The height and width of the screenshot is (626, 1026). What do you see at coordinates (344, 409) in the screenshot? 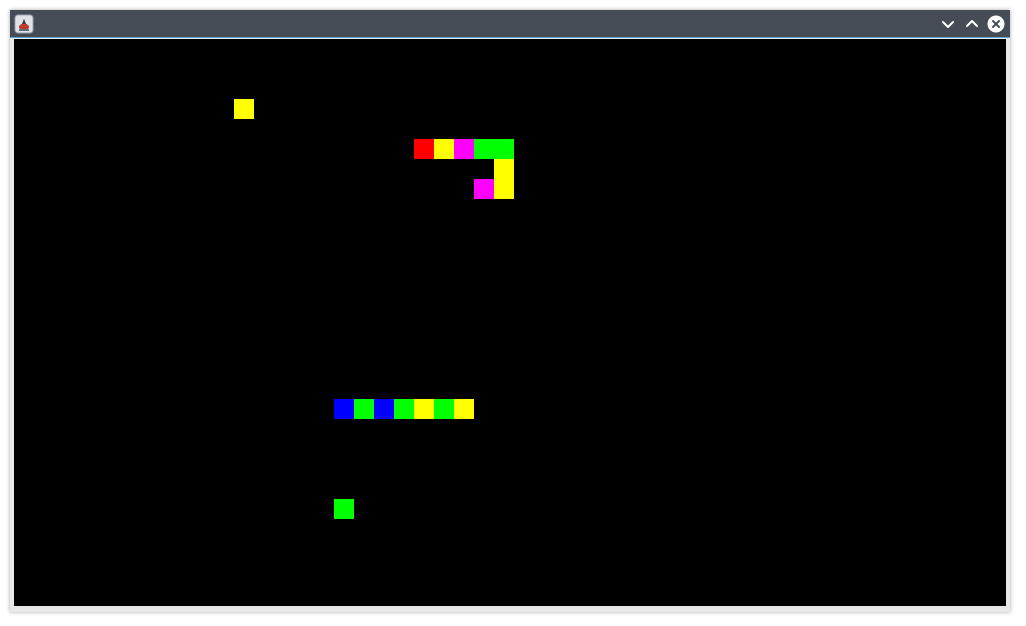
I see `snake-2-head` at bounding box center [344, 409].